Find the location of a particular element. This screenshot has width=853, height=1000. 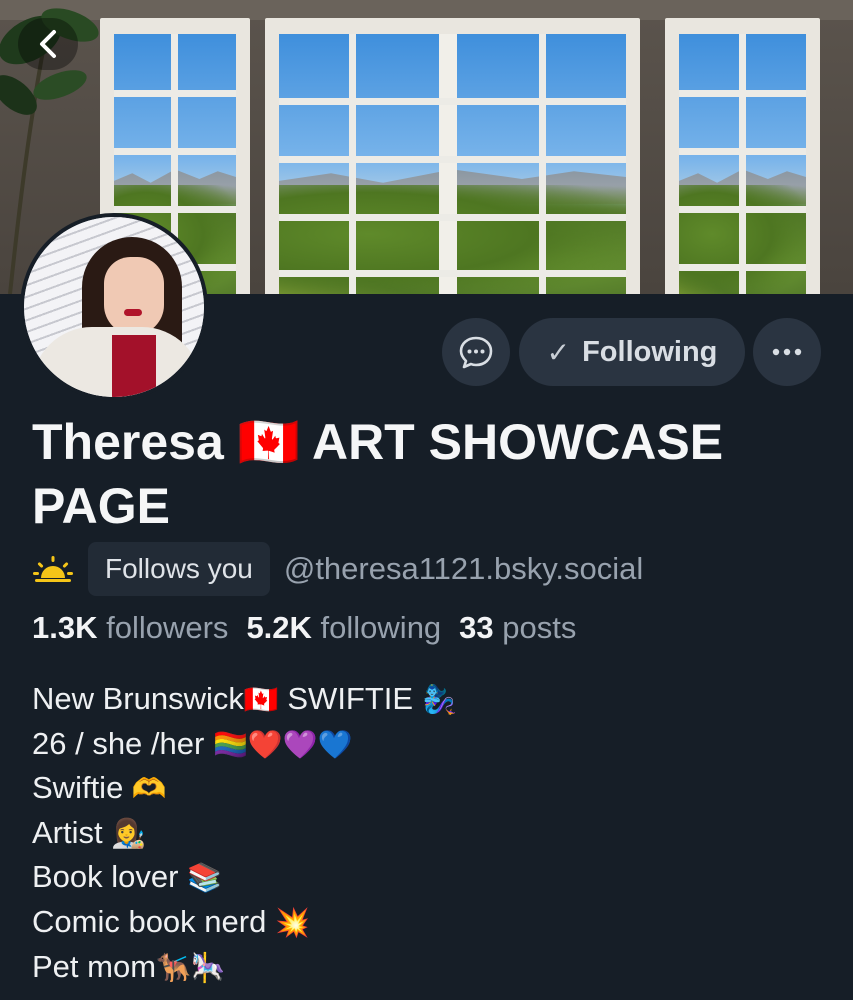

followers-count: 1.3K is located at coordinates (65, 627).